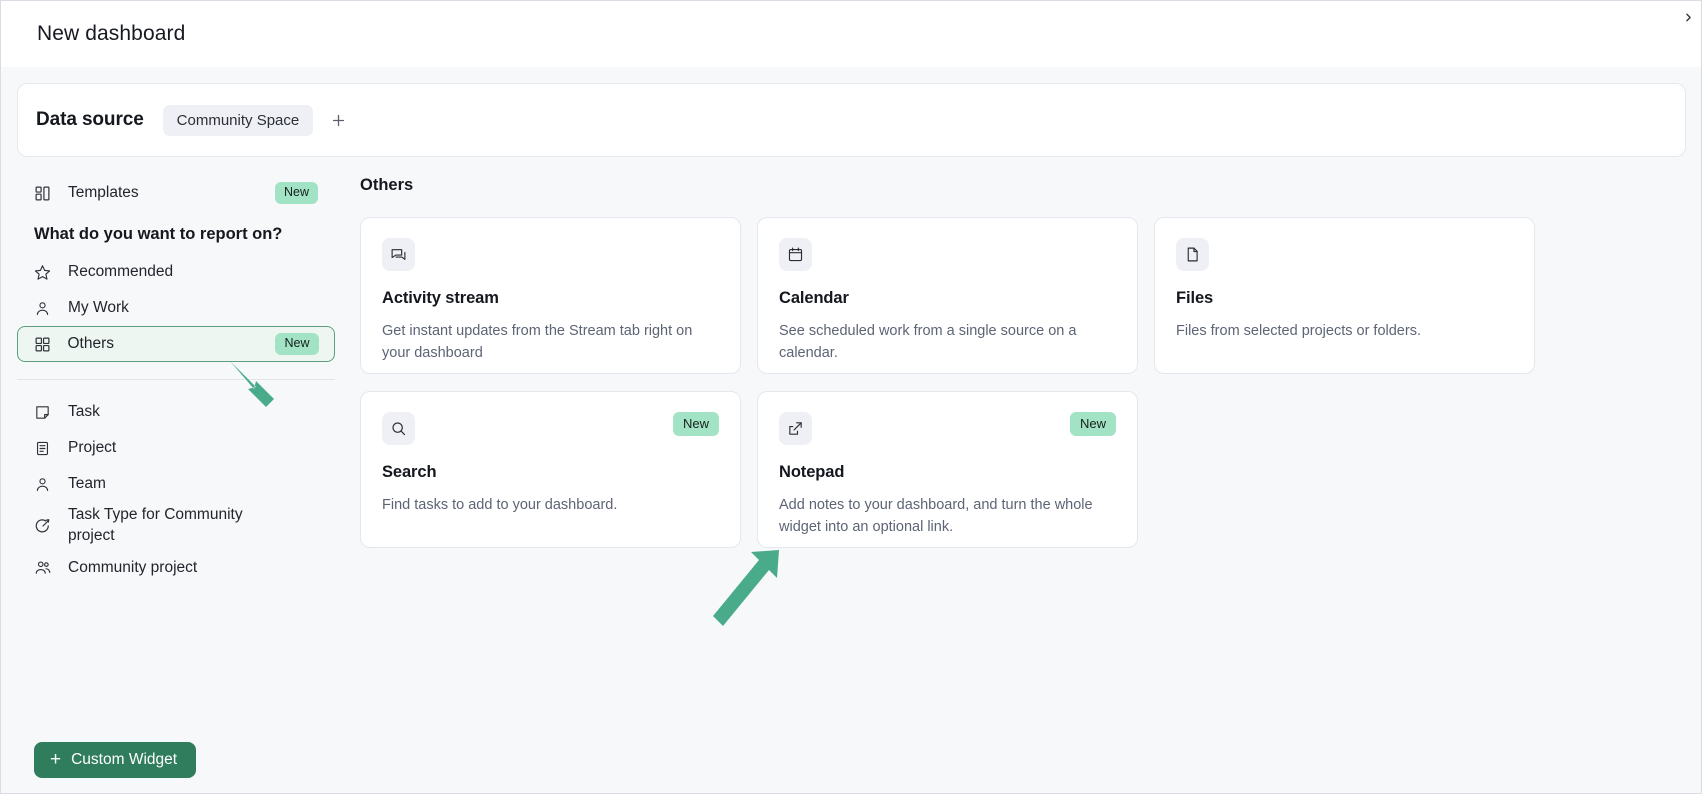  I want to click on widget-card-description: Find tasks to add to your dashboard., so click(500, 505).